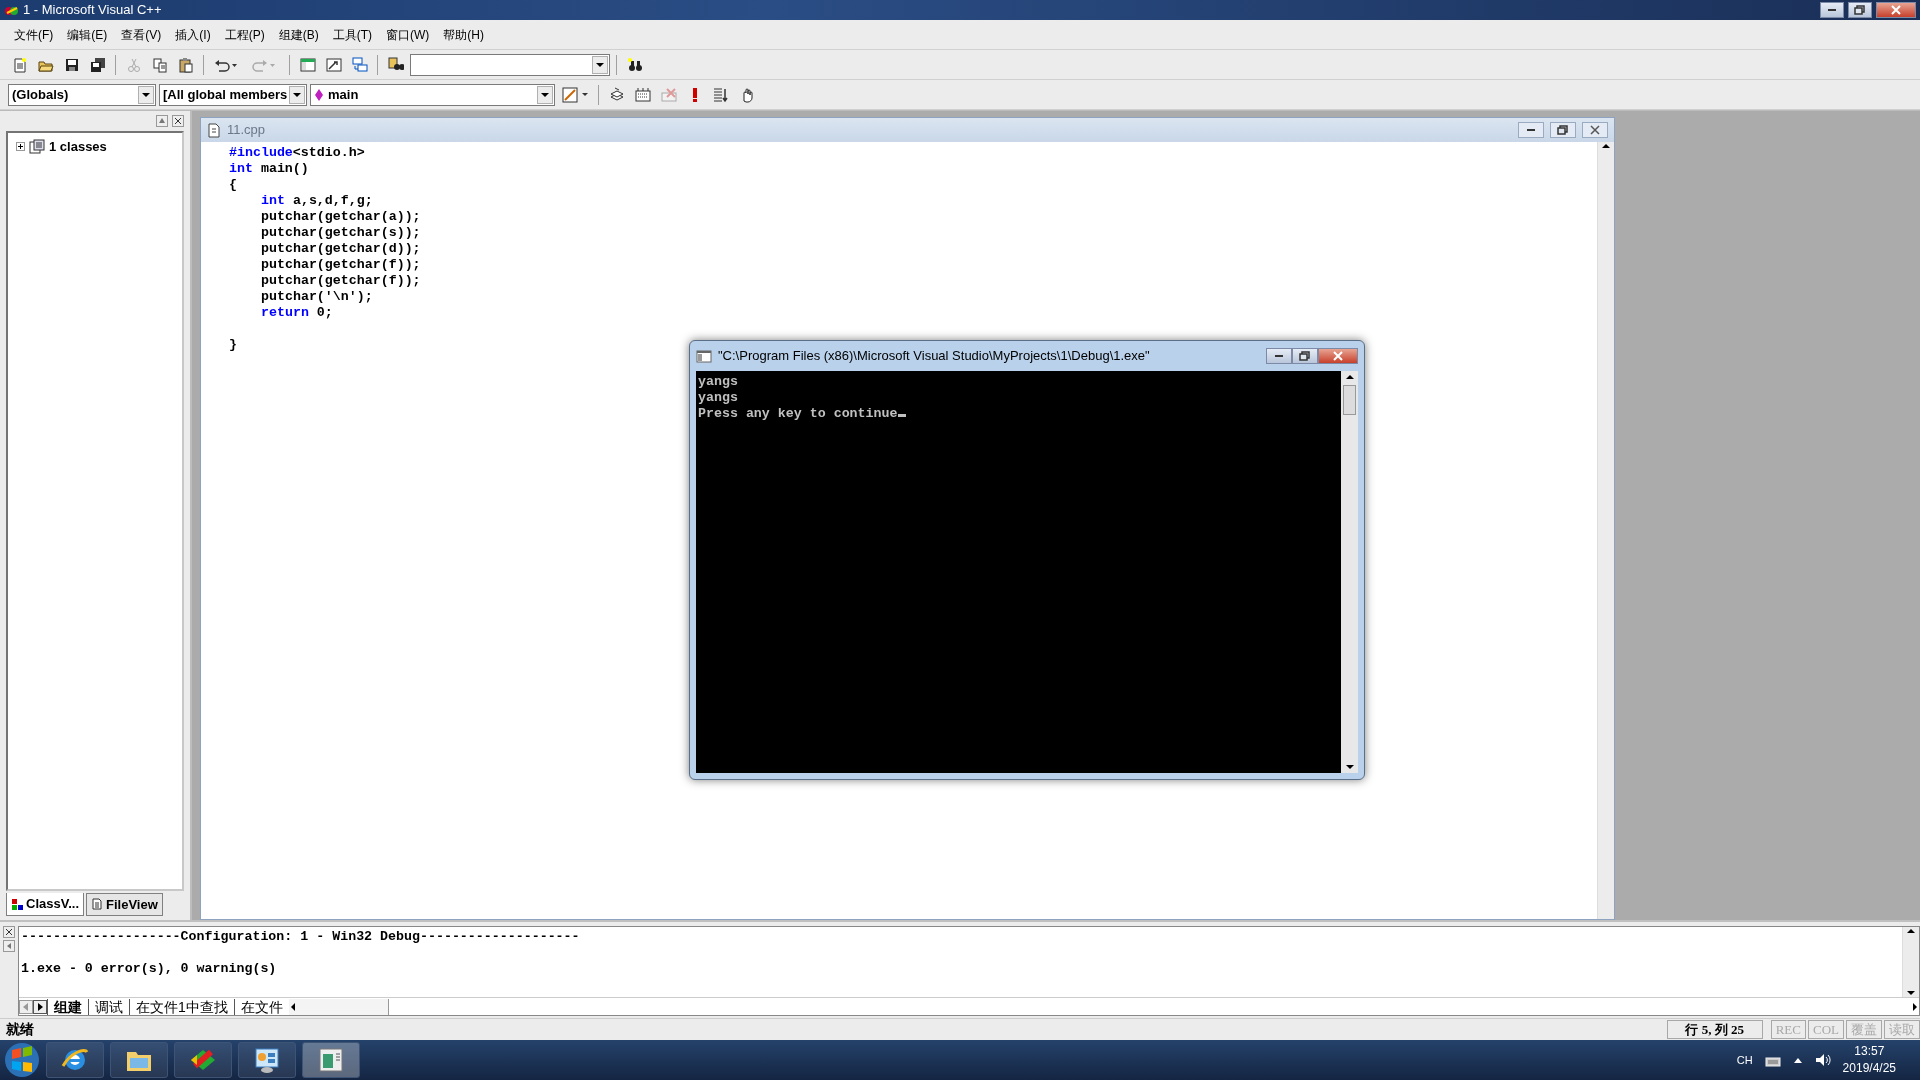  What do you see at coordinates (214, 130) in the screenshot?
I see `document-icon` at bounding box center [214, 130].